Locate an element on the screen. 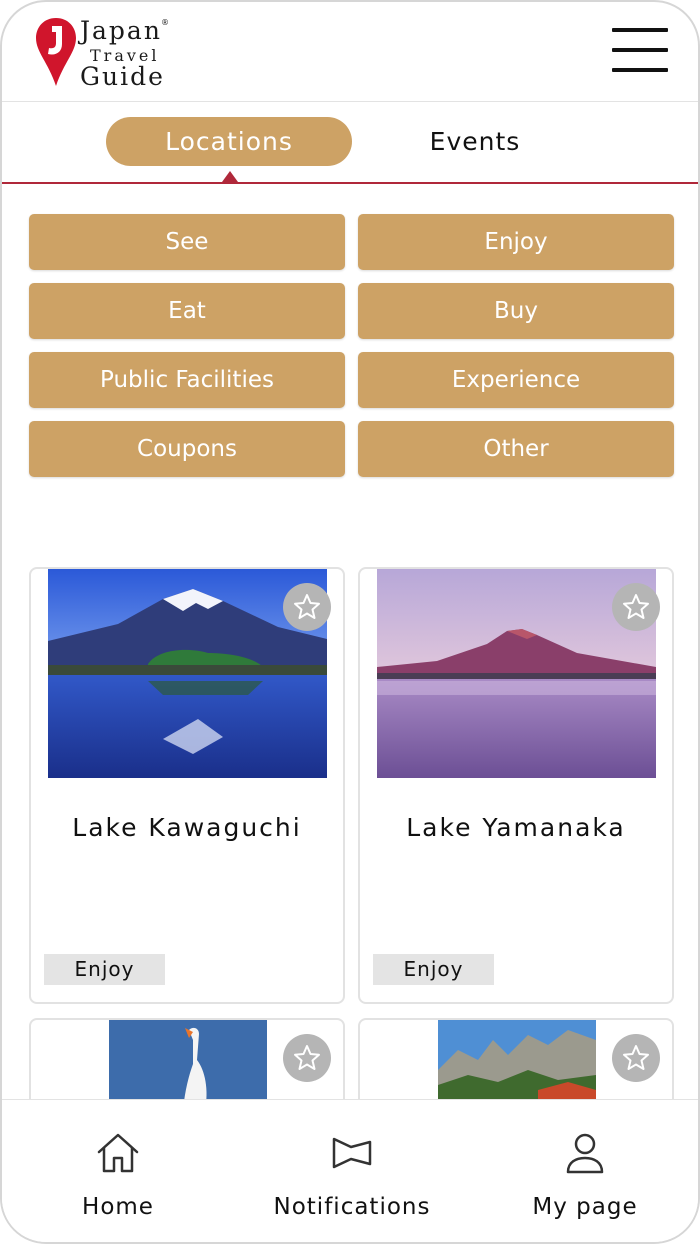  nav-notifications: Notifications is located at coordinates (352, 1180).